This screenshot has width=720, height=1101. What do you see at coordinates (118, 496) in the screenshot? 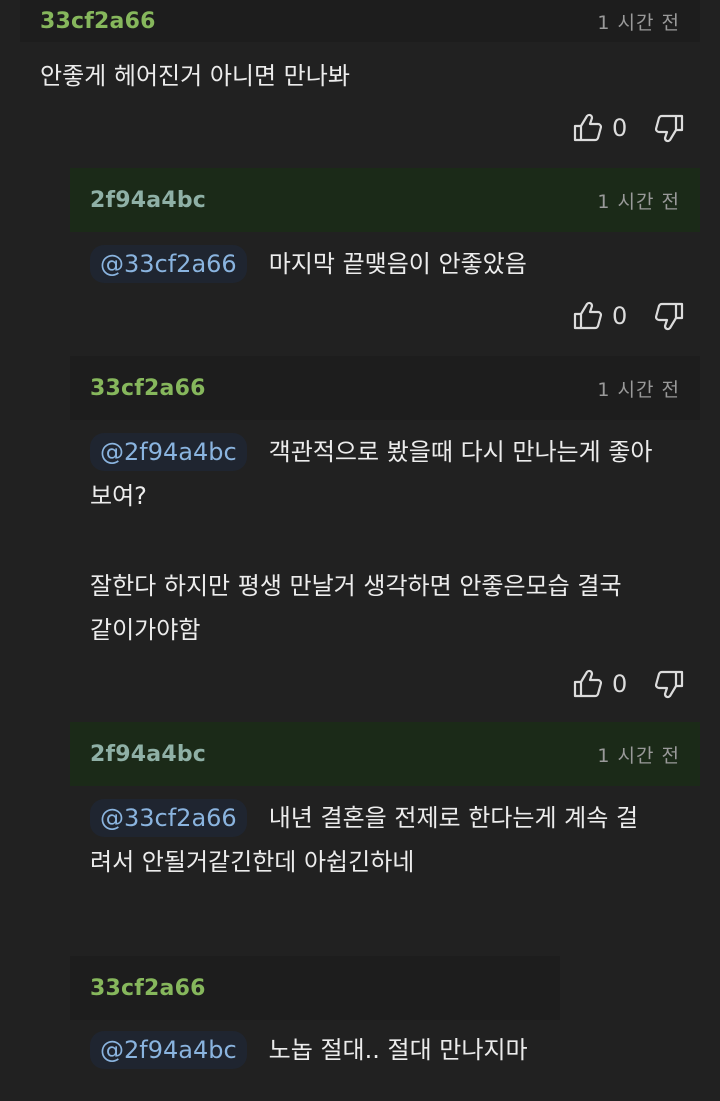
I see `comment-text-cont: 보여?` at bounding box center [118, 496].